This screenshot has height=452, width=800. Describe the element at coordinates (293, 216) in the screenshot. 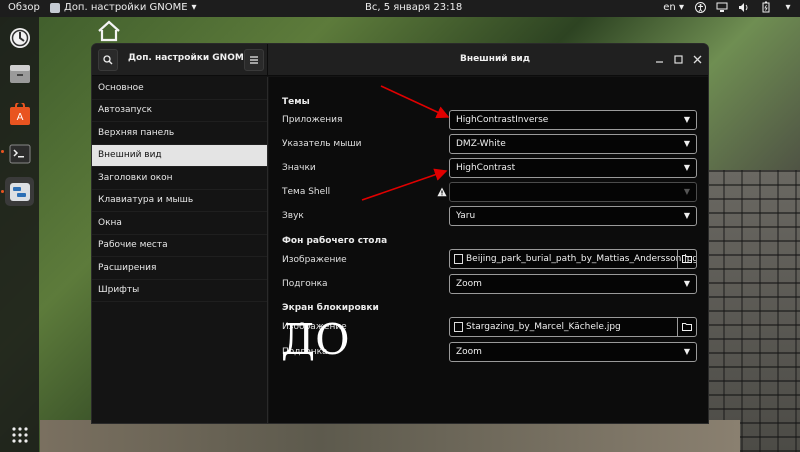

I see `sound-theme-label: Звук` at that location.